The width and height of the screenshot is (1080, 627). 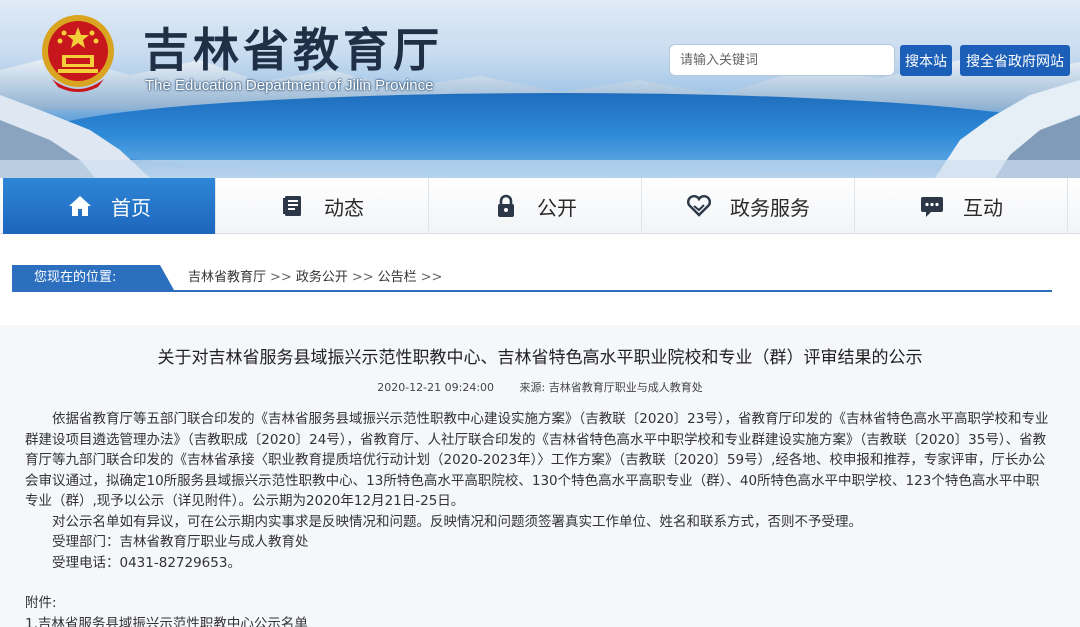 I want to click on nav-item-services: 政务服务, so click(x=748, y=206).